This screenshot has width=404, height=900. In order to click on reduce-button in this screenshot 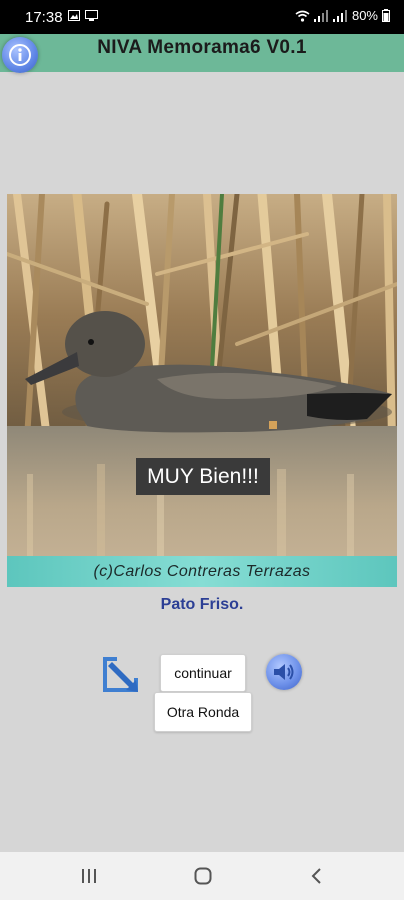, I will do `click(120, 674)`.